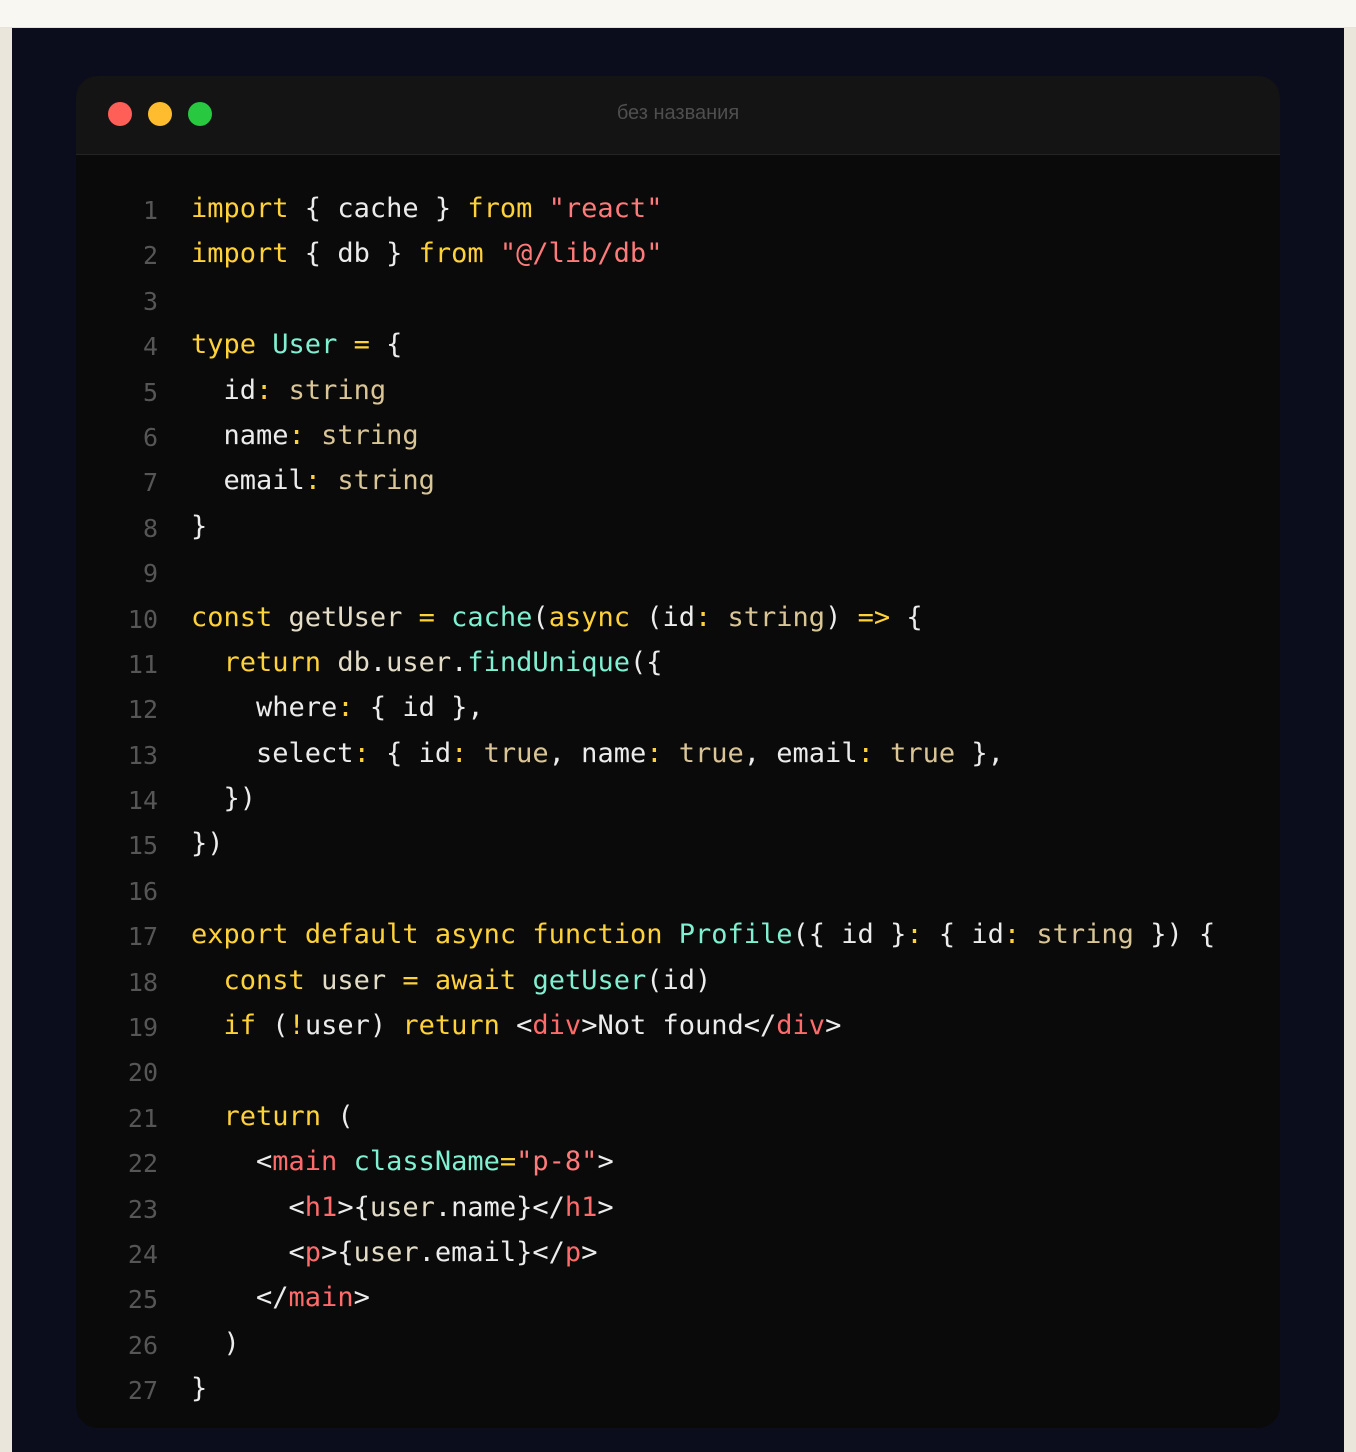  I want to click on code-token: p, so click(313, 1252).